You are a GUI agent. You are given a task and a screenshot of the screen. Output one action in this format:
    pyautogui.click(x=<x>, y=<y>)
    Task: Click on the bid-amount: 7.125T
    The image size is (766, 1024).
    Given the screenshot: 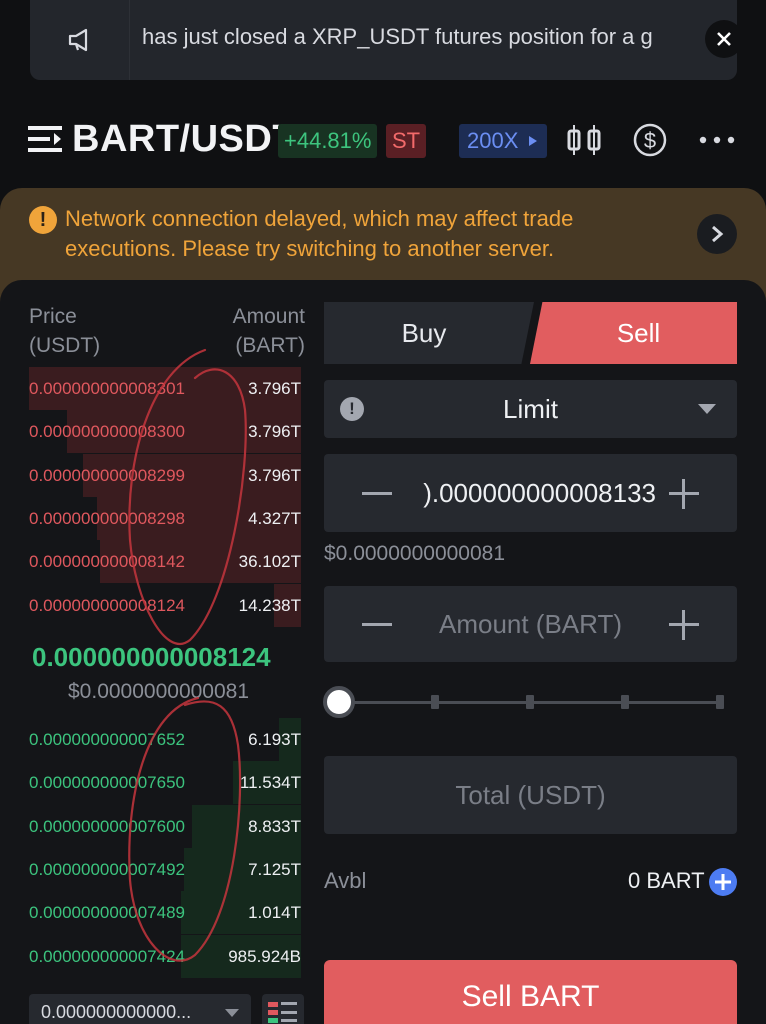 What is the action you would take?
    pyautogui.click(x=274, y=869)
    